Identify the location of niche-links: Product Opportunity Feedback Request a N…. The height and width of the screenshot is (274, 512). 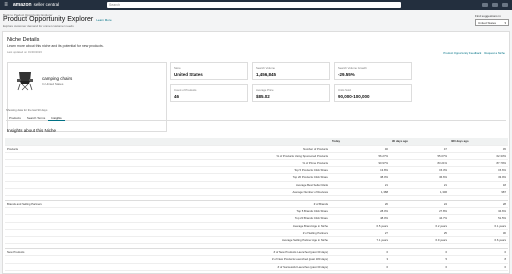
(474, 53).